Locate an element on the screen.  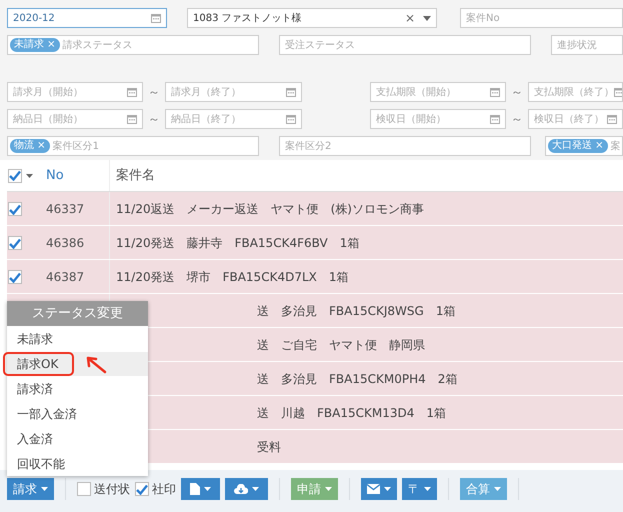
input-field: 検収日（終了） is located at coordinates (575, 119).